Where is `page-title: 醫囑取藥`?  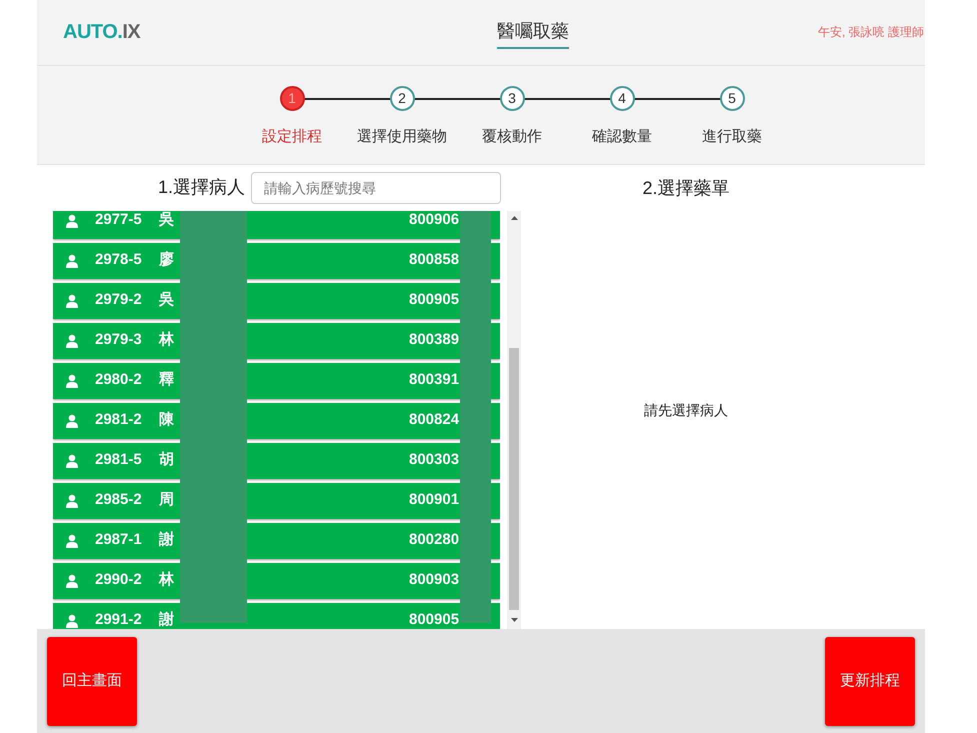 page-title: 醫囑取藥 is located at coordinates (533, 33).